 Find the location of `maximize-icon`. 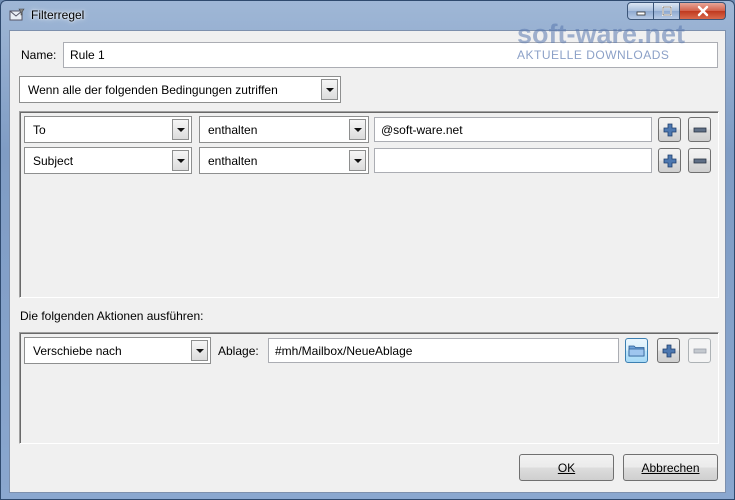

maximize-icon is located at coordinates (666, 11).